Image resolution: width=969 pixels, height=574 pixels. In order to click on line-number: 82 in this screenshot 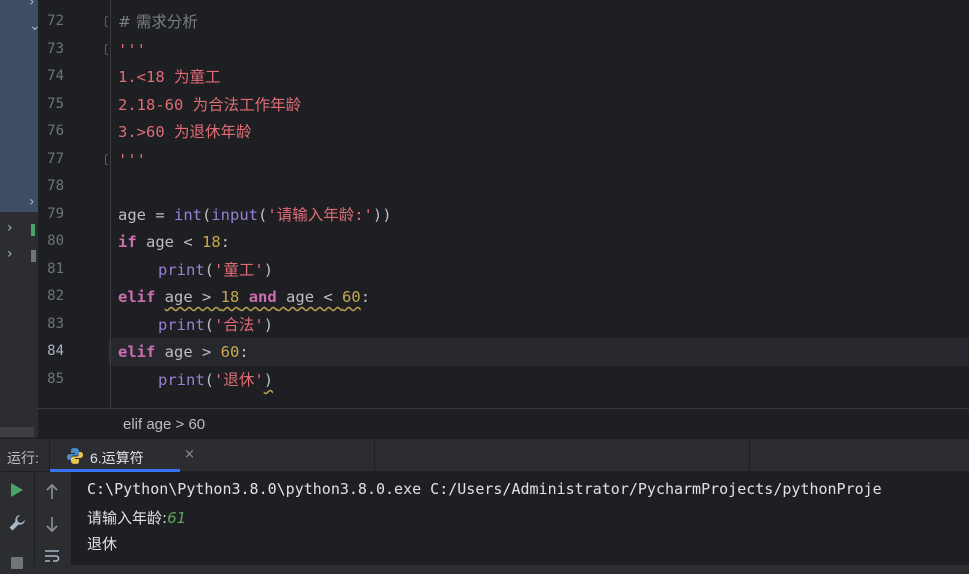, I will do `click(55, 296)`.